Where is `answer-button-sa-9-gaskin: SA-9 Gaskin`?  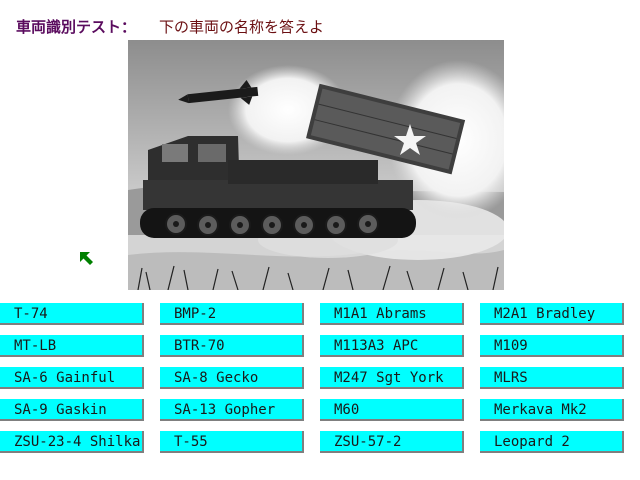 answer-button-sa-9-gaskin: SA-9 Gaskin is located at coordinates (72, 410).